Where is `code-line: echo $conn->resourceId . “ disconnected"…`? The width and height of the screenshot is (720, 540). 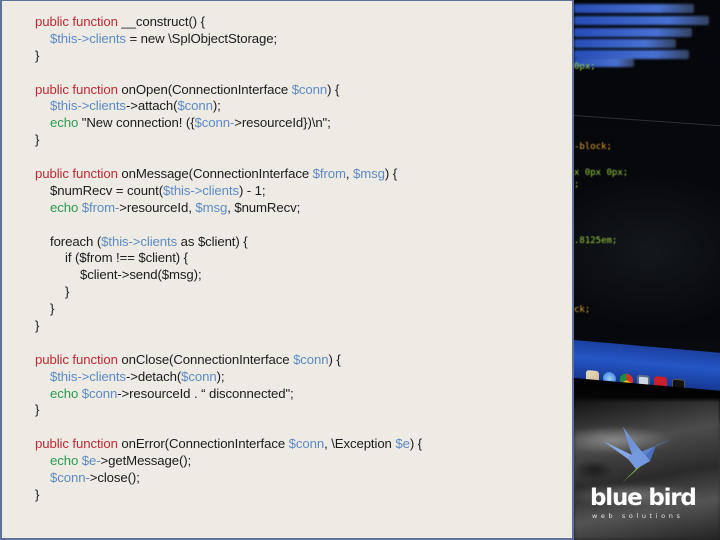
code-line: echo $conn->resourceId . “ disconnected"… is located at coordinates (228, 394).